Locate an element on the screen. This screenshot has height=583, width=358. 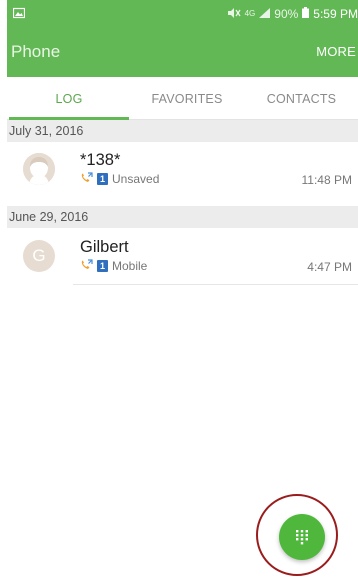
dialpad-icon is located at coordinates (302, 537).